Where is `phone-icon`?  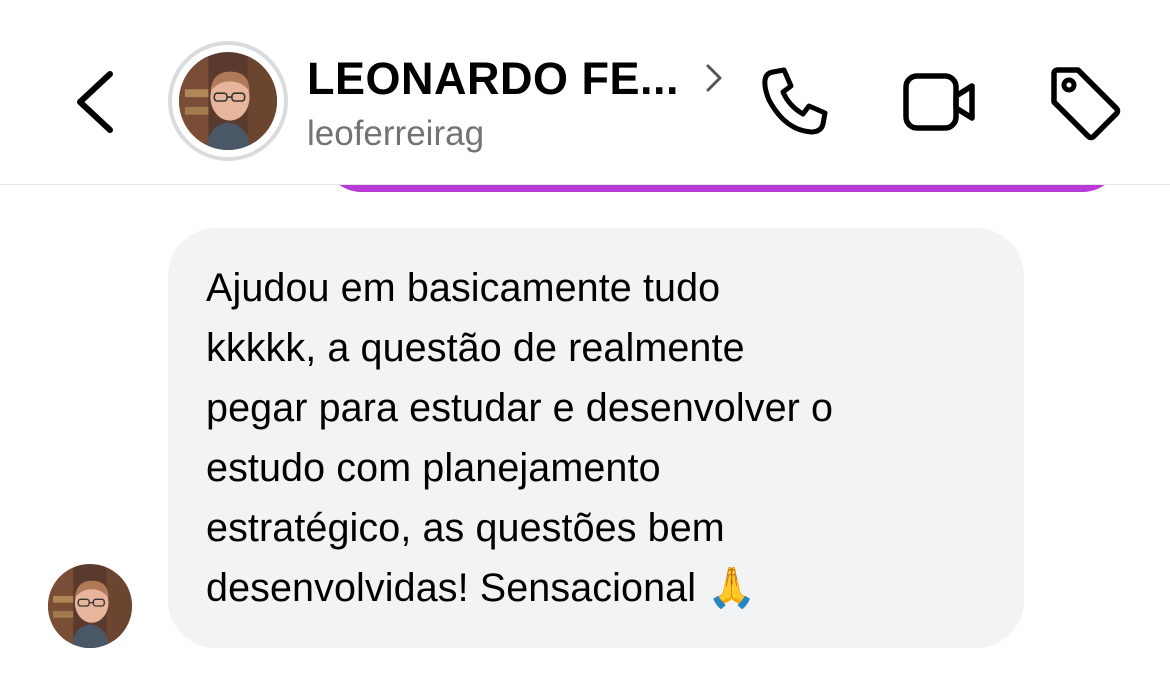 phone-icon is located at coordinates (795, 101).